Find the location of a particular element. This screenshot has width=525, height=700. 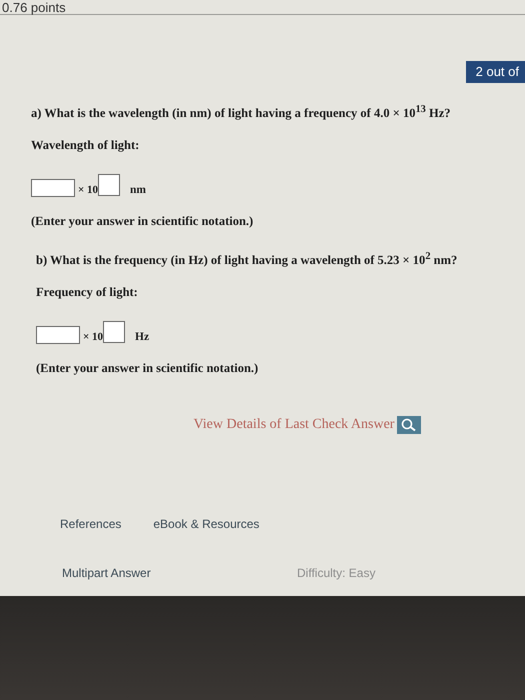

answer-label: Frequency of light: is located at coordinates (87, 292).